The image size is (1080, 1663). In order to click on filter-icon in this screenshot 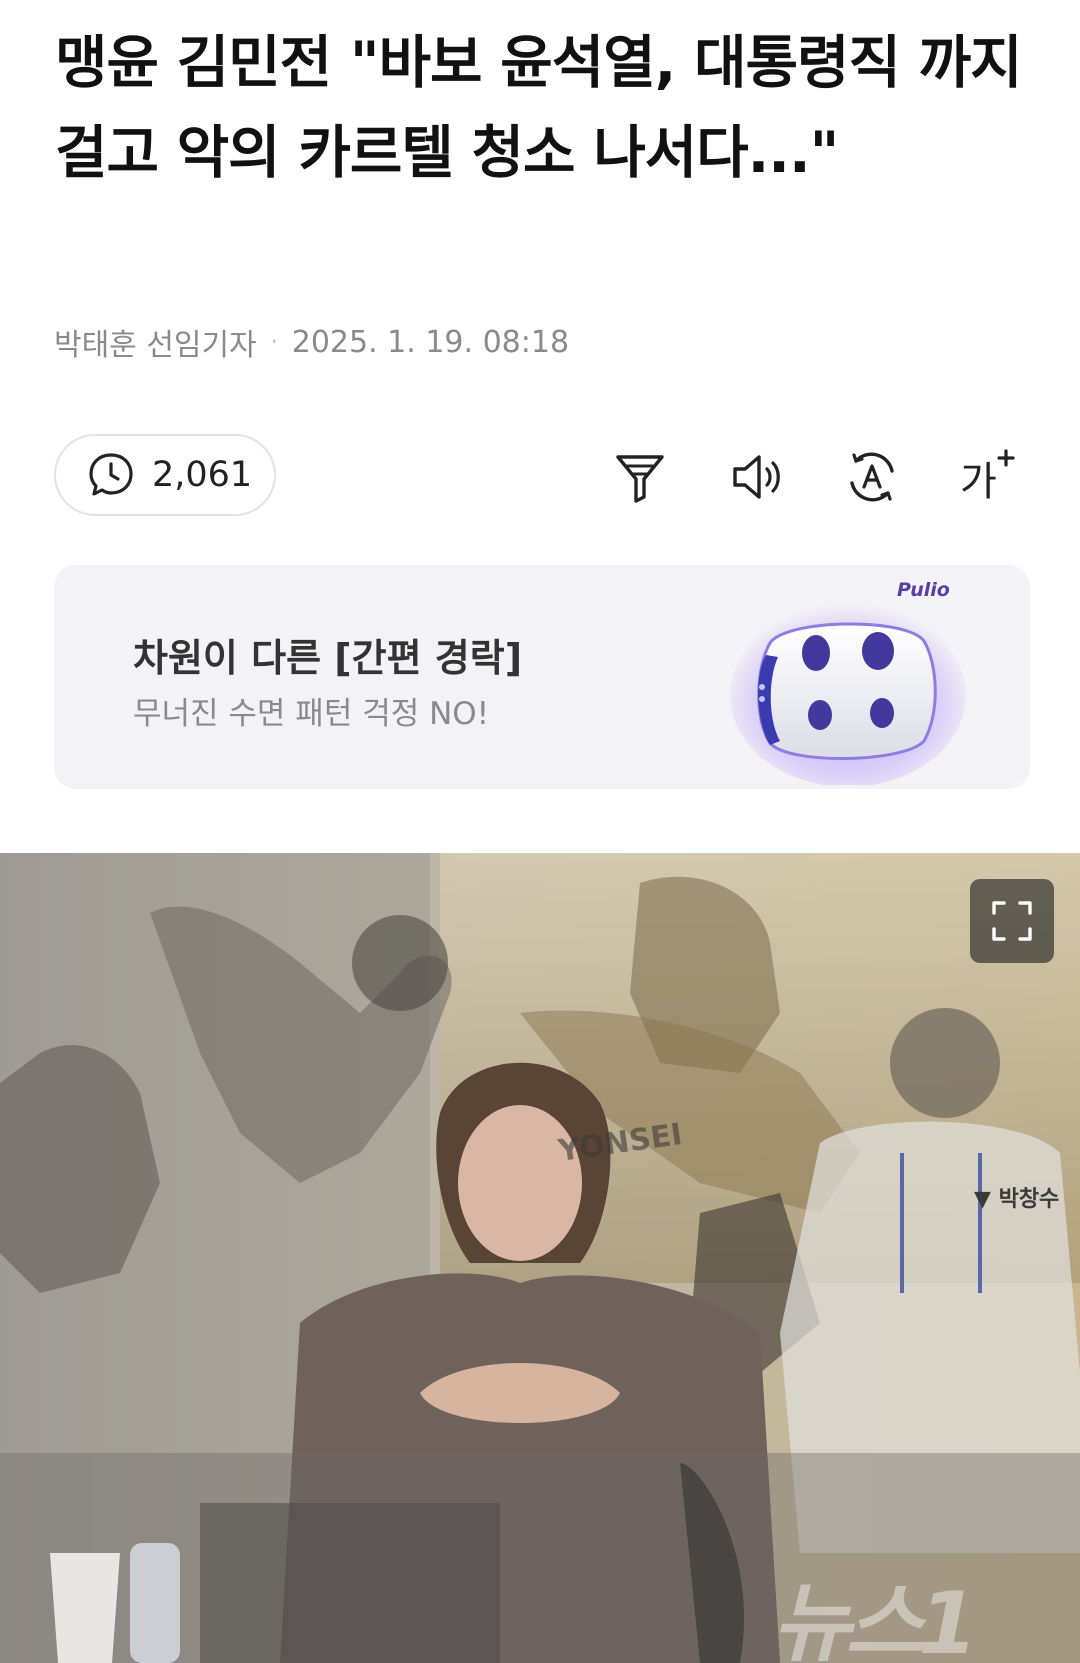, I will do `click(640, 479)`.